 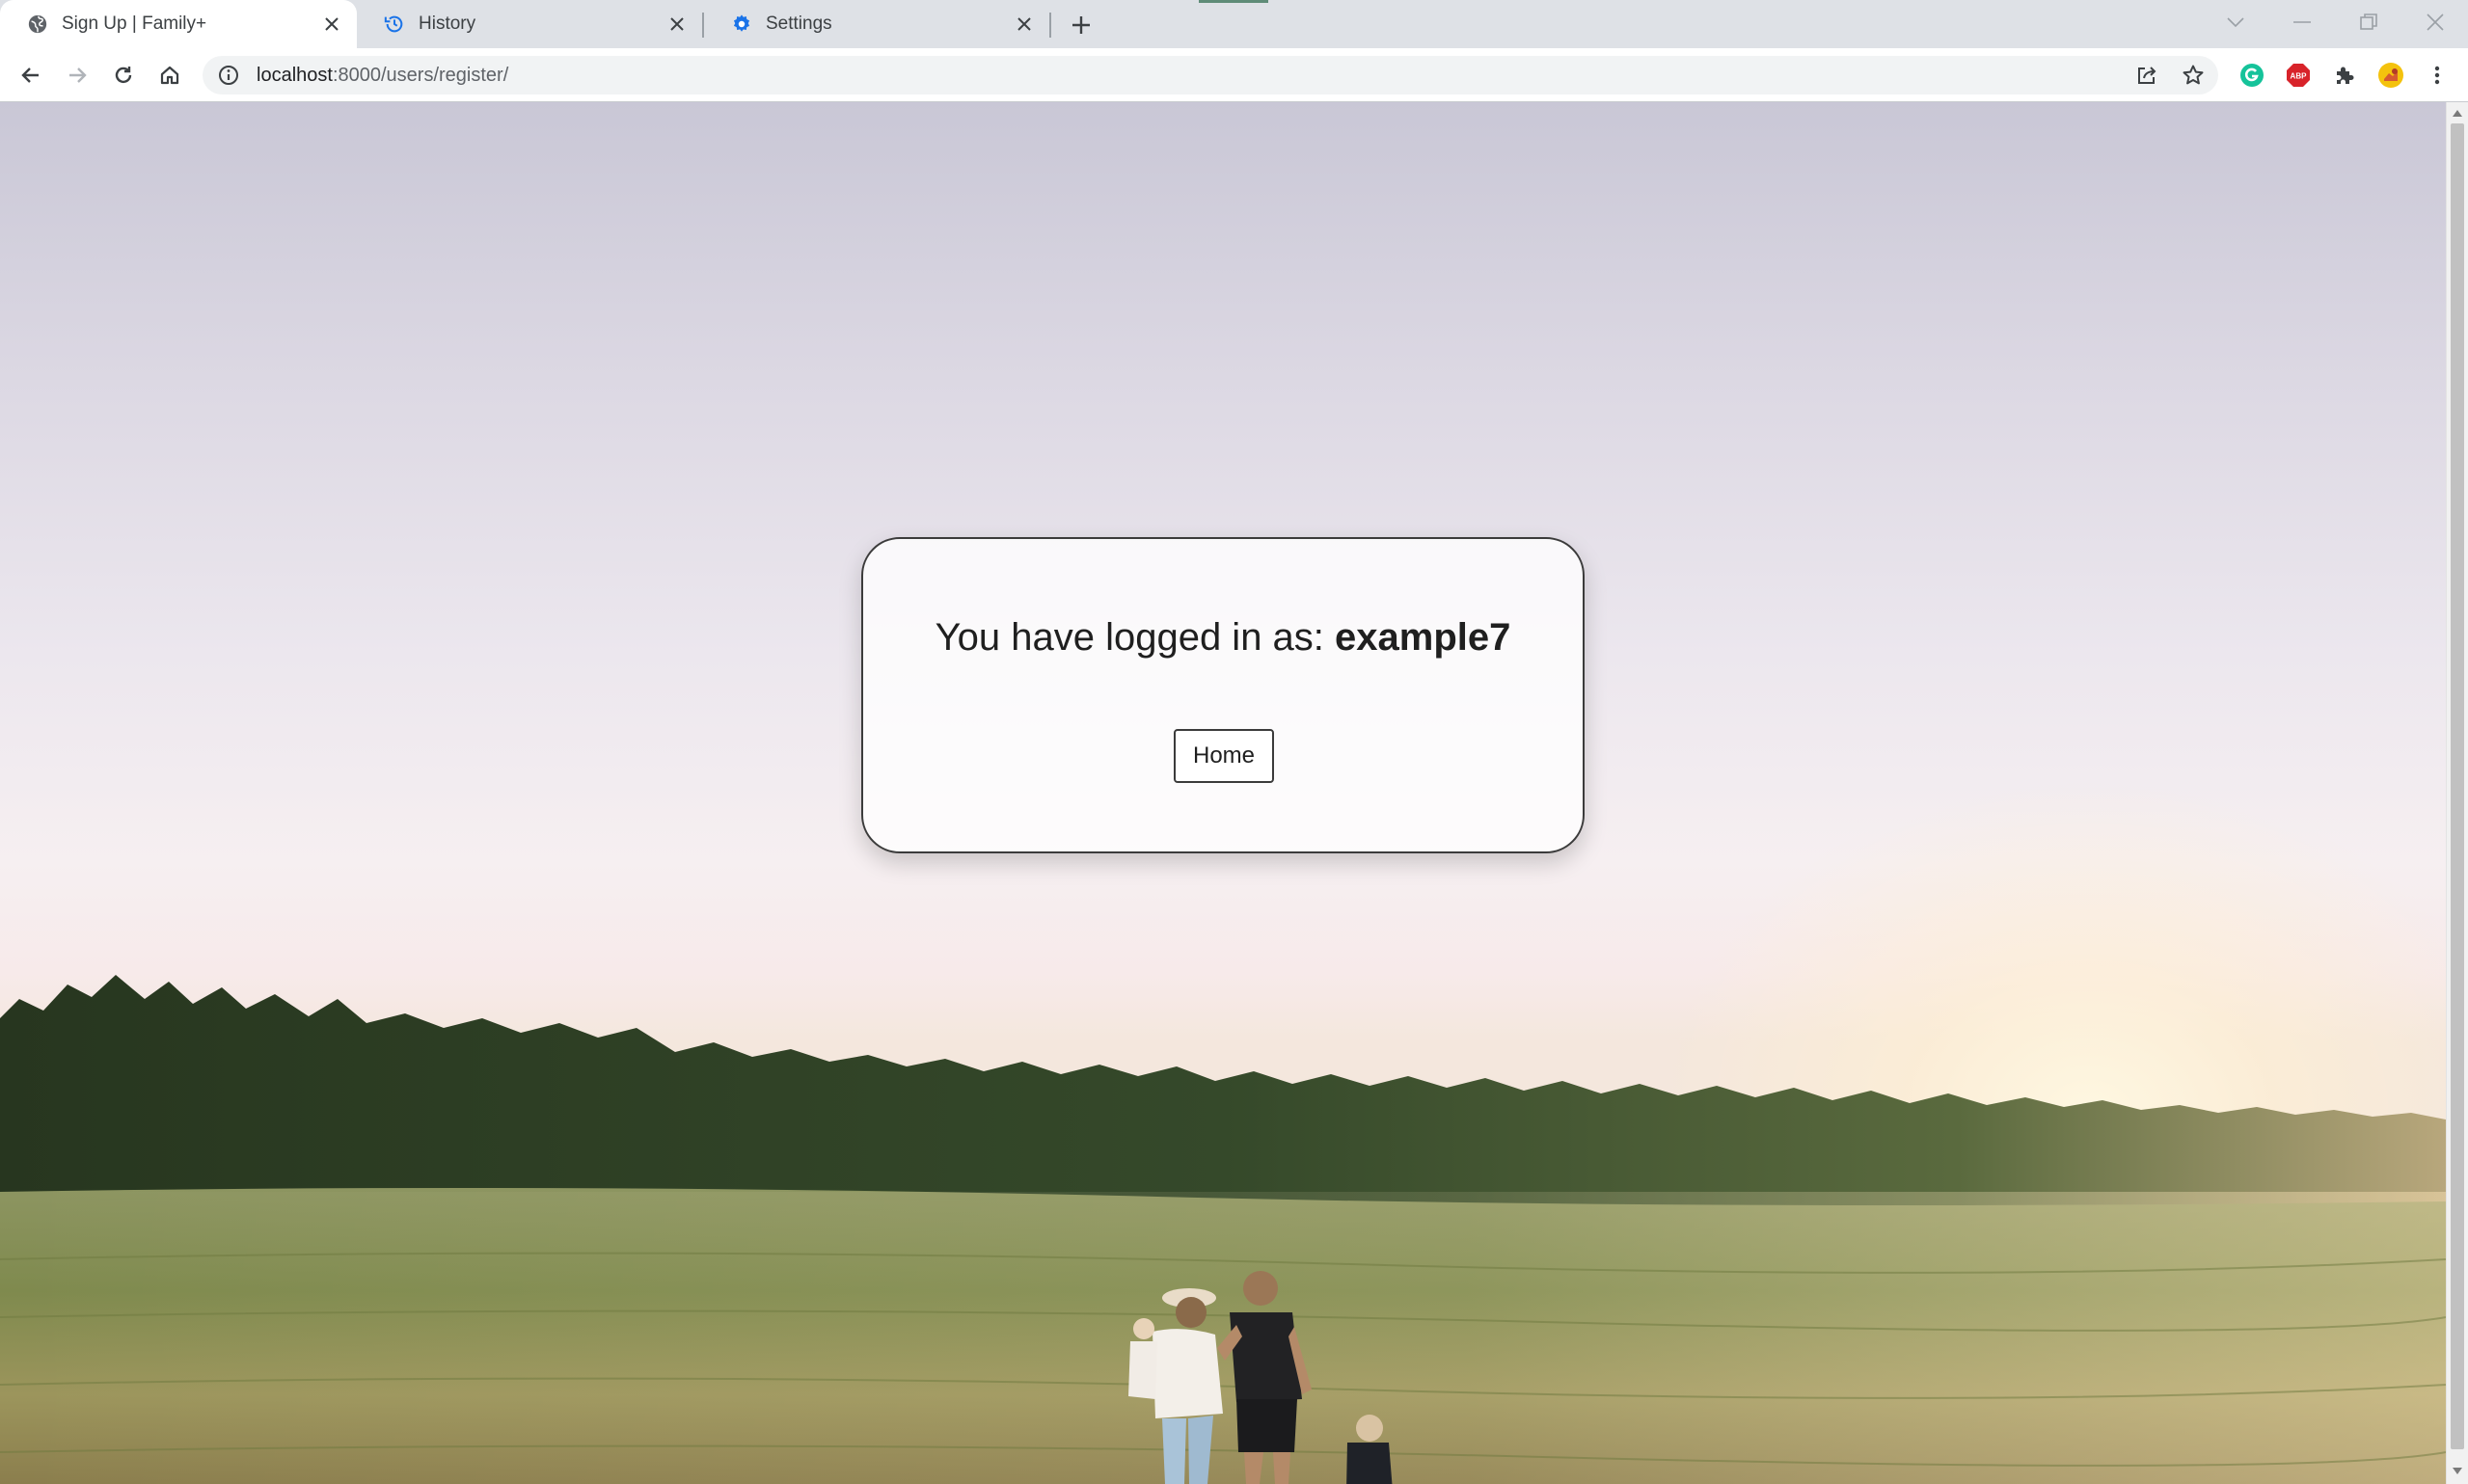 I want to click on forward-button, so click(x=77, y=75).